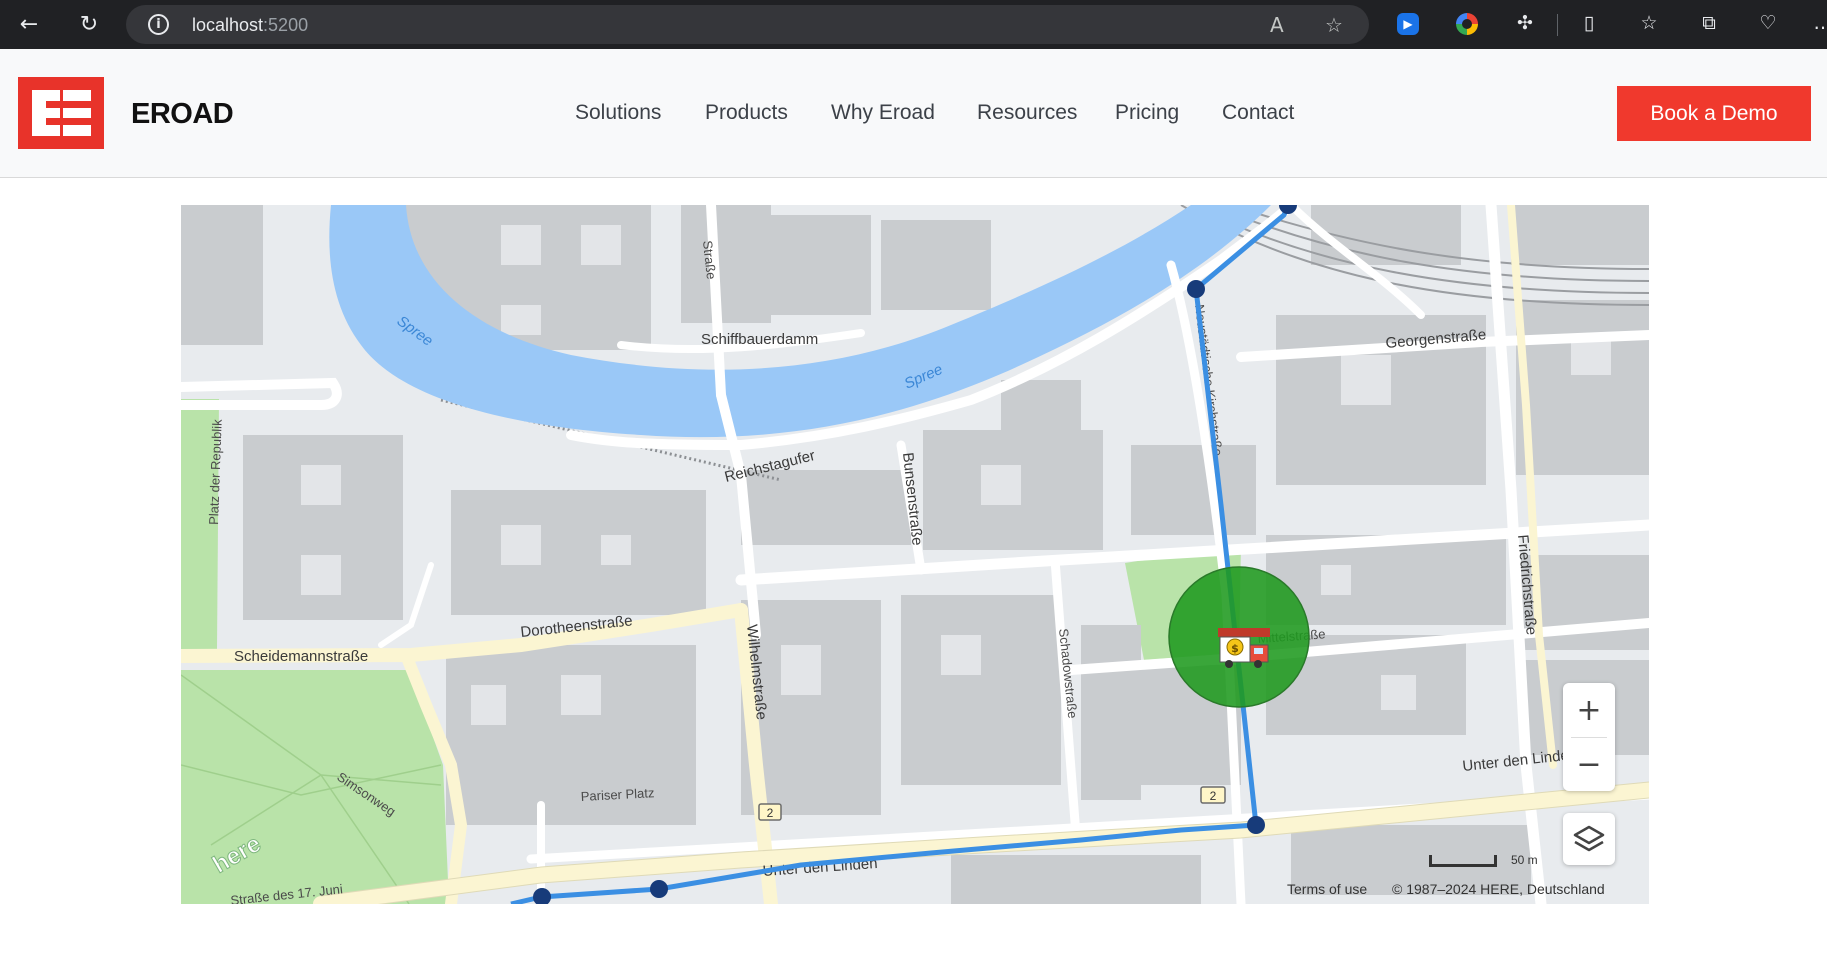  Describe the element at coordinates (1147, 113) in the screenshot. I see `nav-pricing: Pricing` at that location.